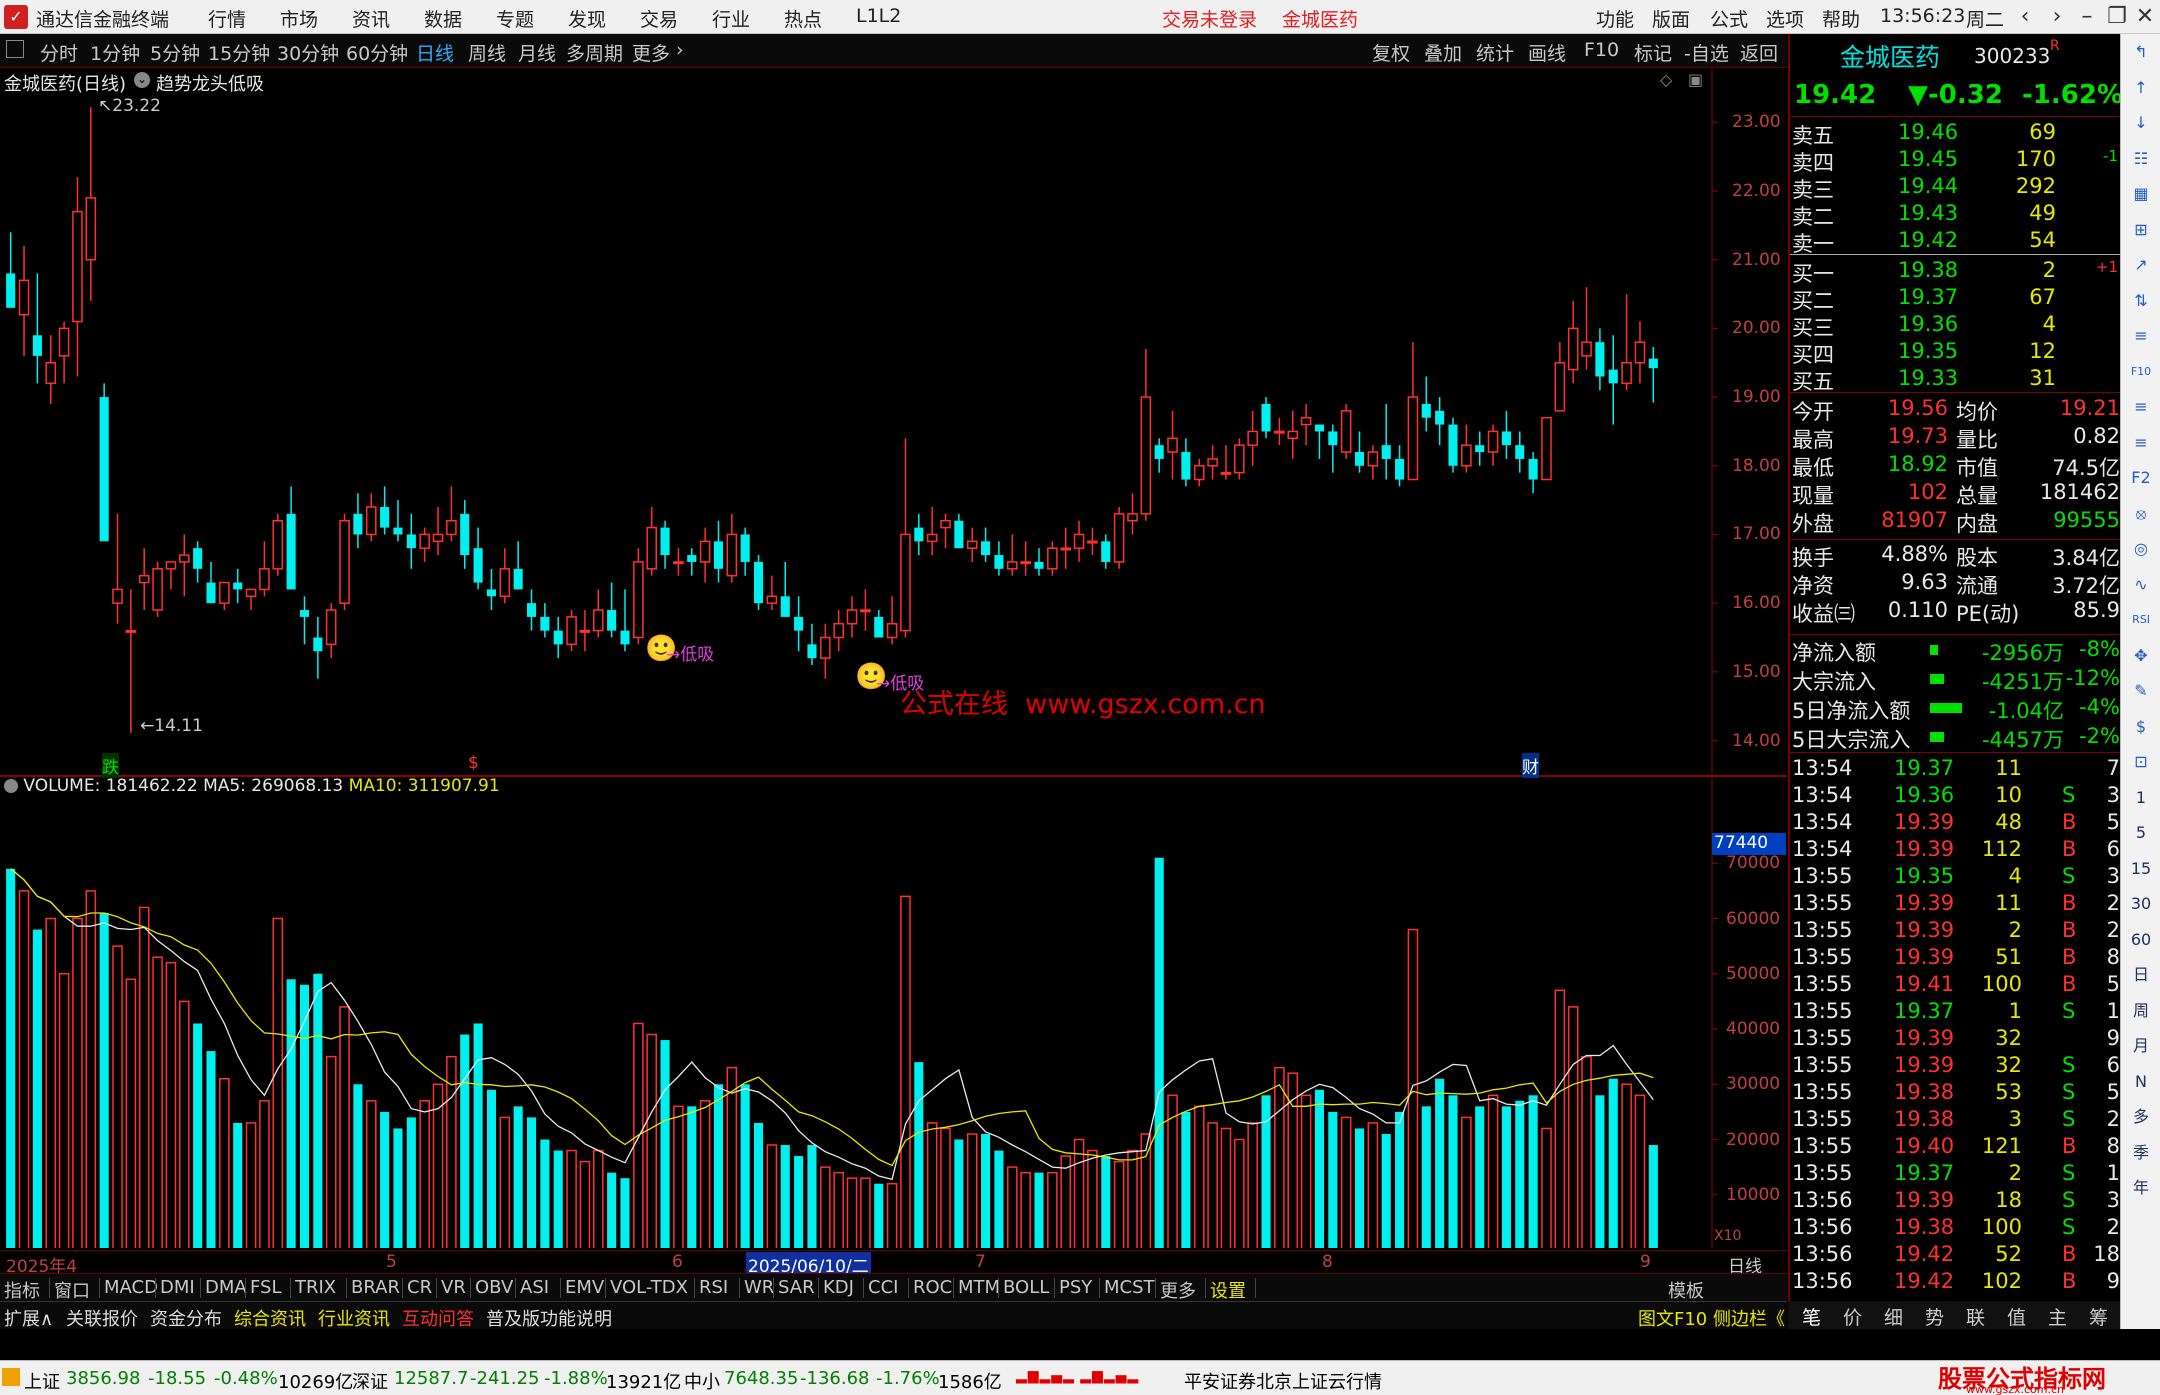 The width and height of the screenshot is (2160, 1395). What do you see at coordinates (2141, 443) in the screenshot?
I see `side-tool-icon: ≡` at bounding box center [2141, 443].